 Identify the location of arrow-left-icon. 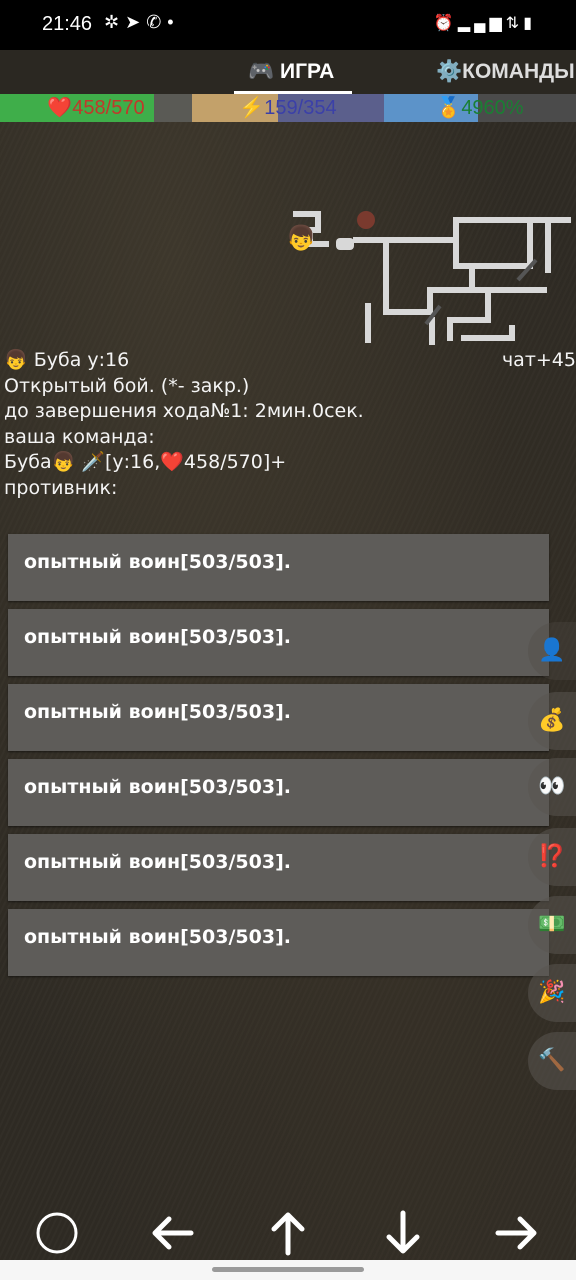
(173, 1233).